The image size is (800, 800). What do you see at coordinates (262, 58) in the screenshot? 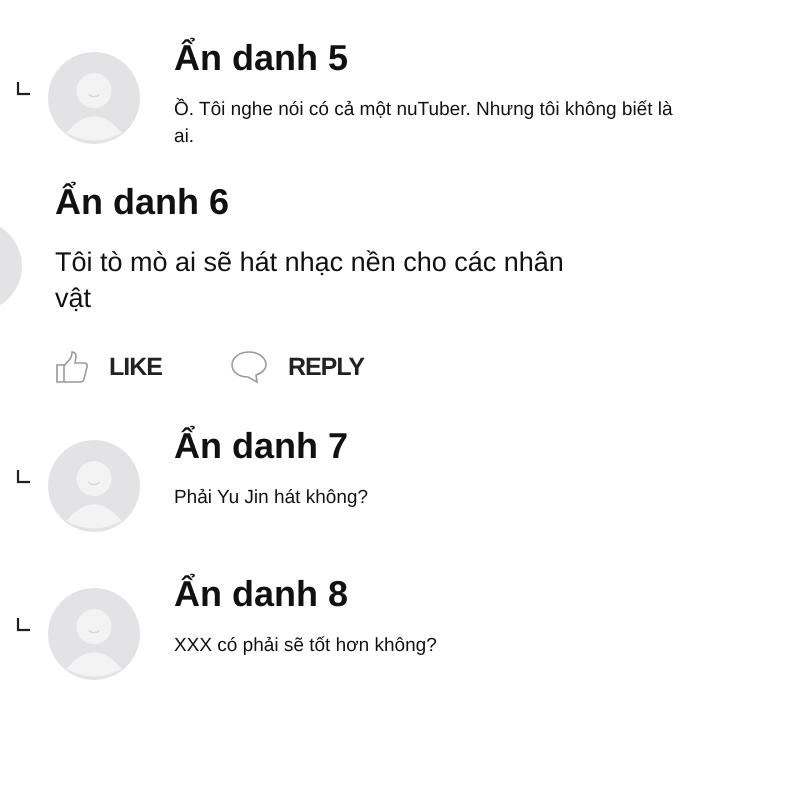
I see `author-name: Ẩn danh 5` at bounding box center [262, 58].